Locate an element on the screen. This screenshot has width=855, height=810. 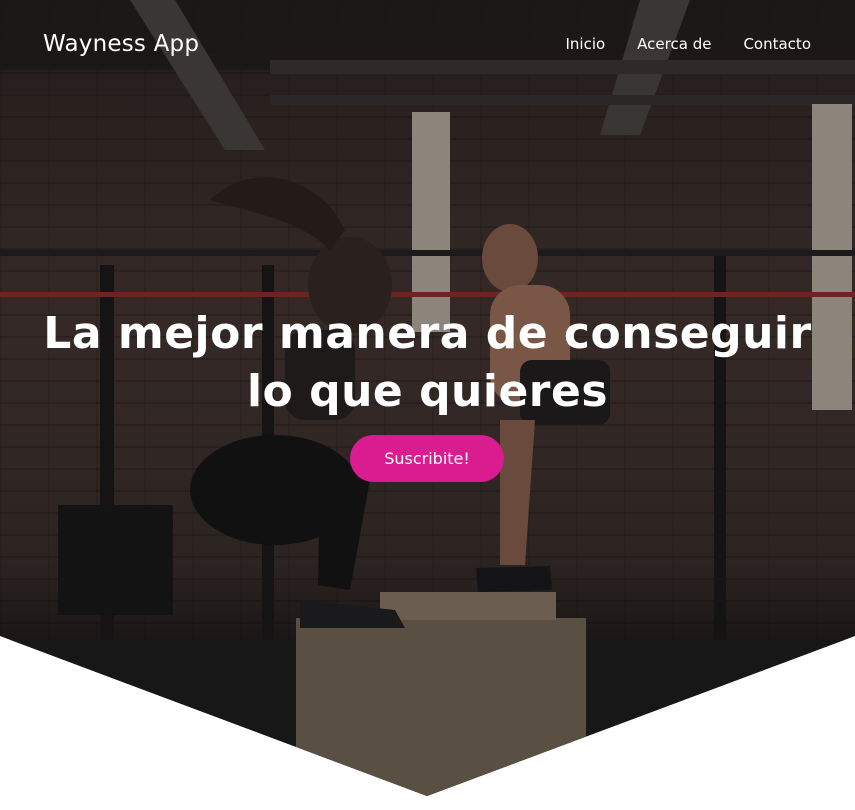
hero-title-line-2: lo que quieres is located at coordinates (427, 391).